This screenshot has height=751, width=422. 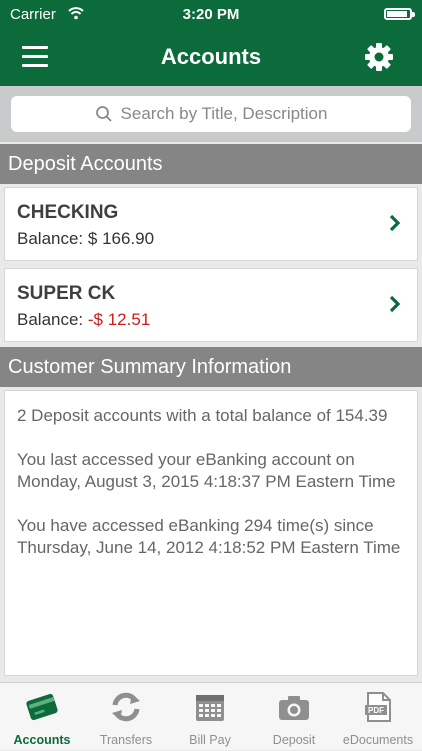 What do you see at coordinates (103, 114) in the screenshot?
I see `search-icon` at bounding box center [103, 114].